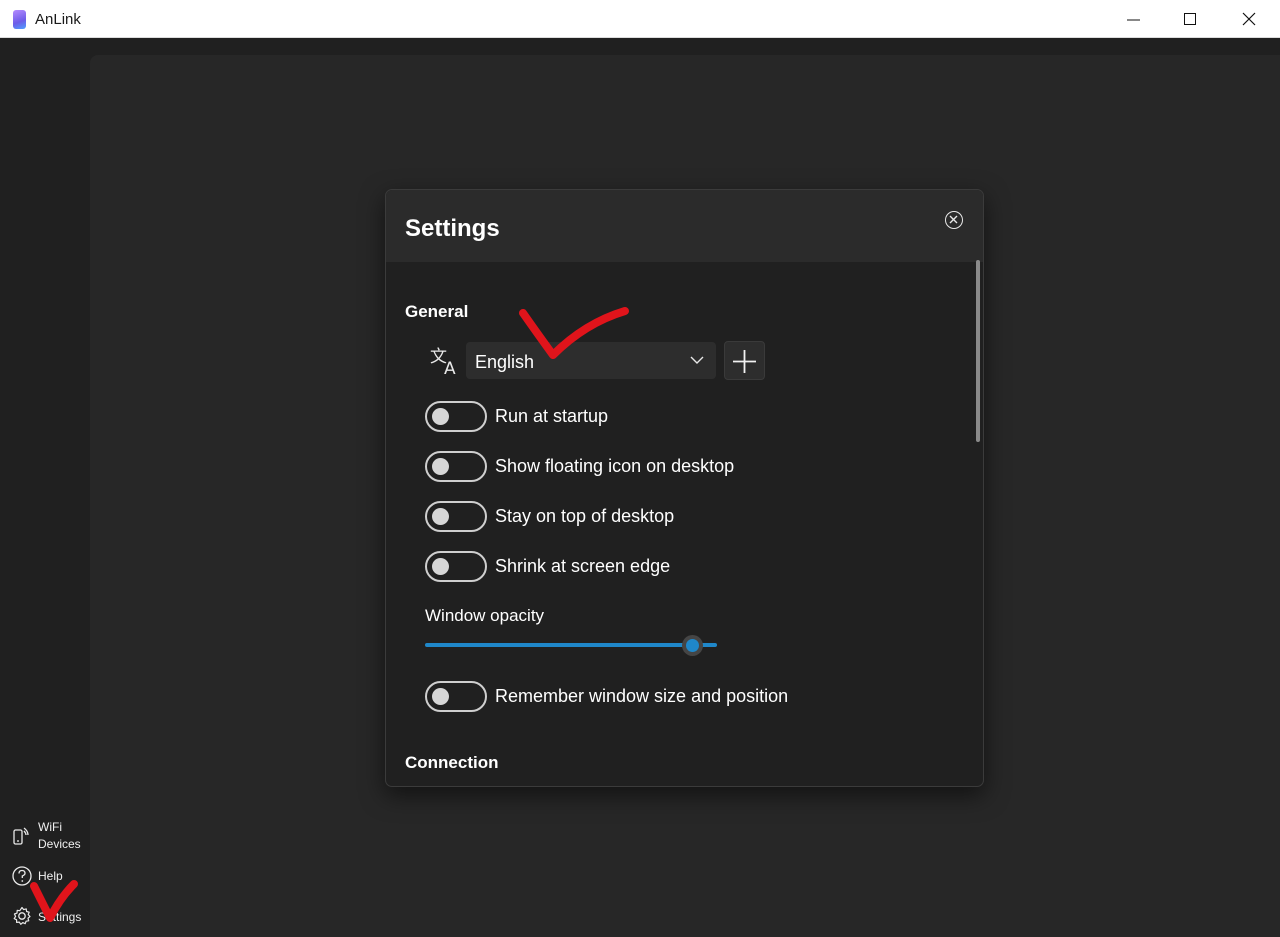 The height and width of the screenshot is (937, 1280). Describe the element at coordinates (59, 835) in the screenshot. I see `sidebar-item-label: WiFi Devices` at that location.